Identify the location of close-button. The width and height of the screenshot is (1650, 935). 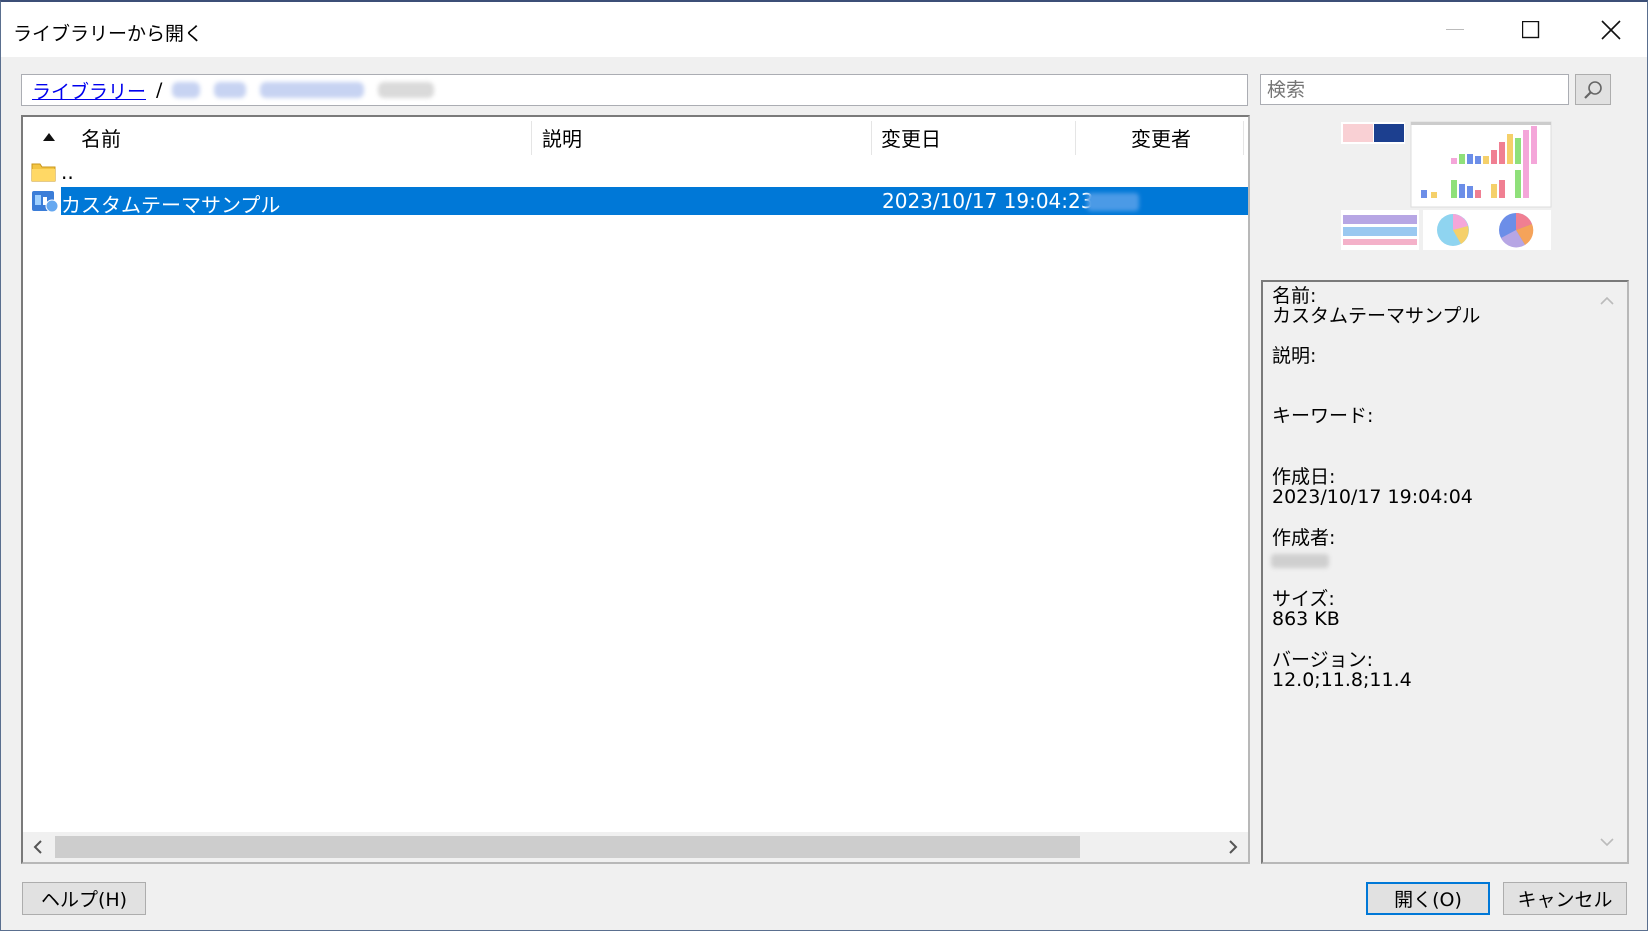
(1610, 29).